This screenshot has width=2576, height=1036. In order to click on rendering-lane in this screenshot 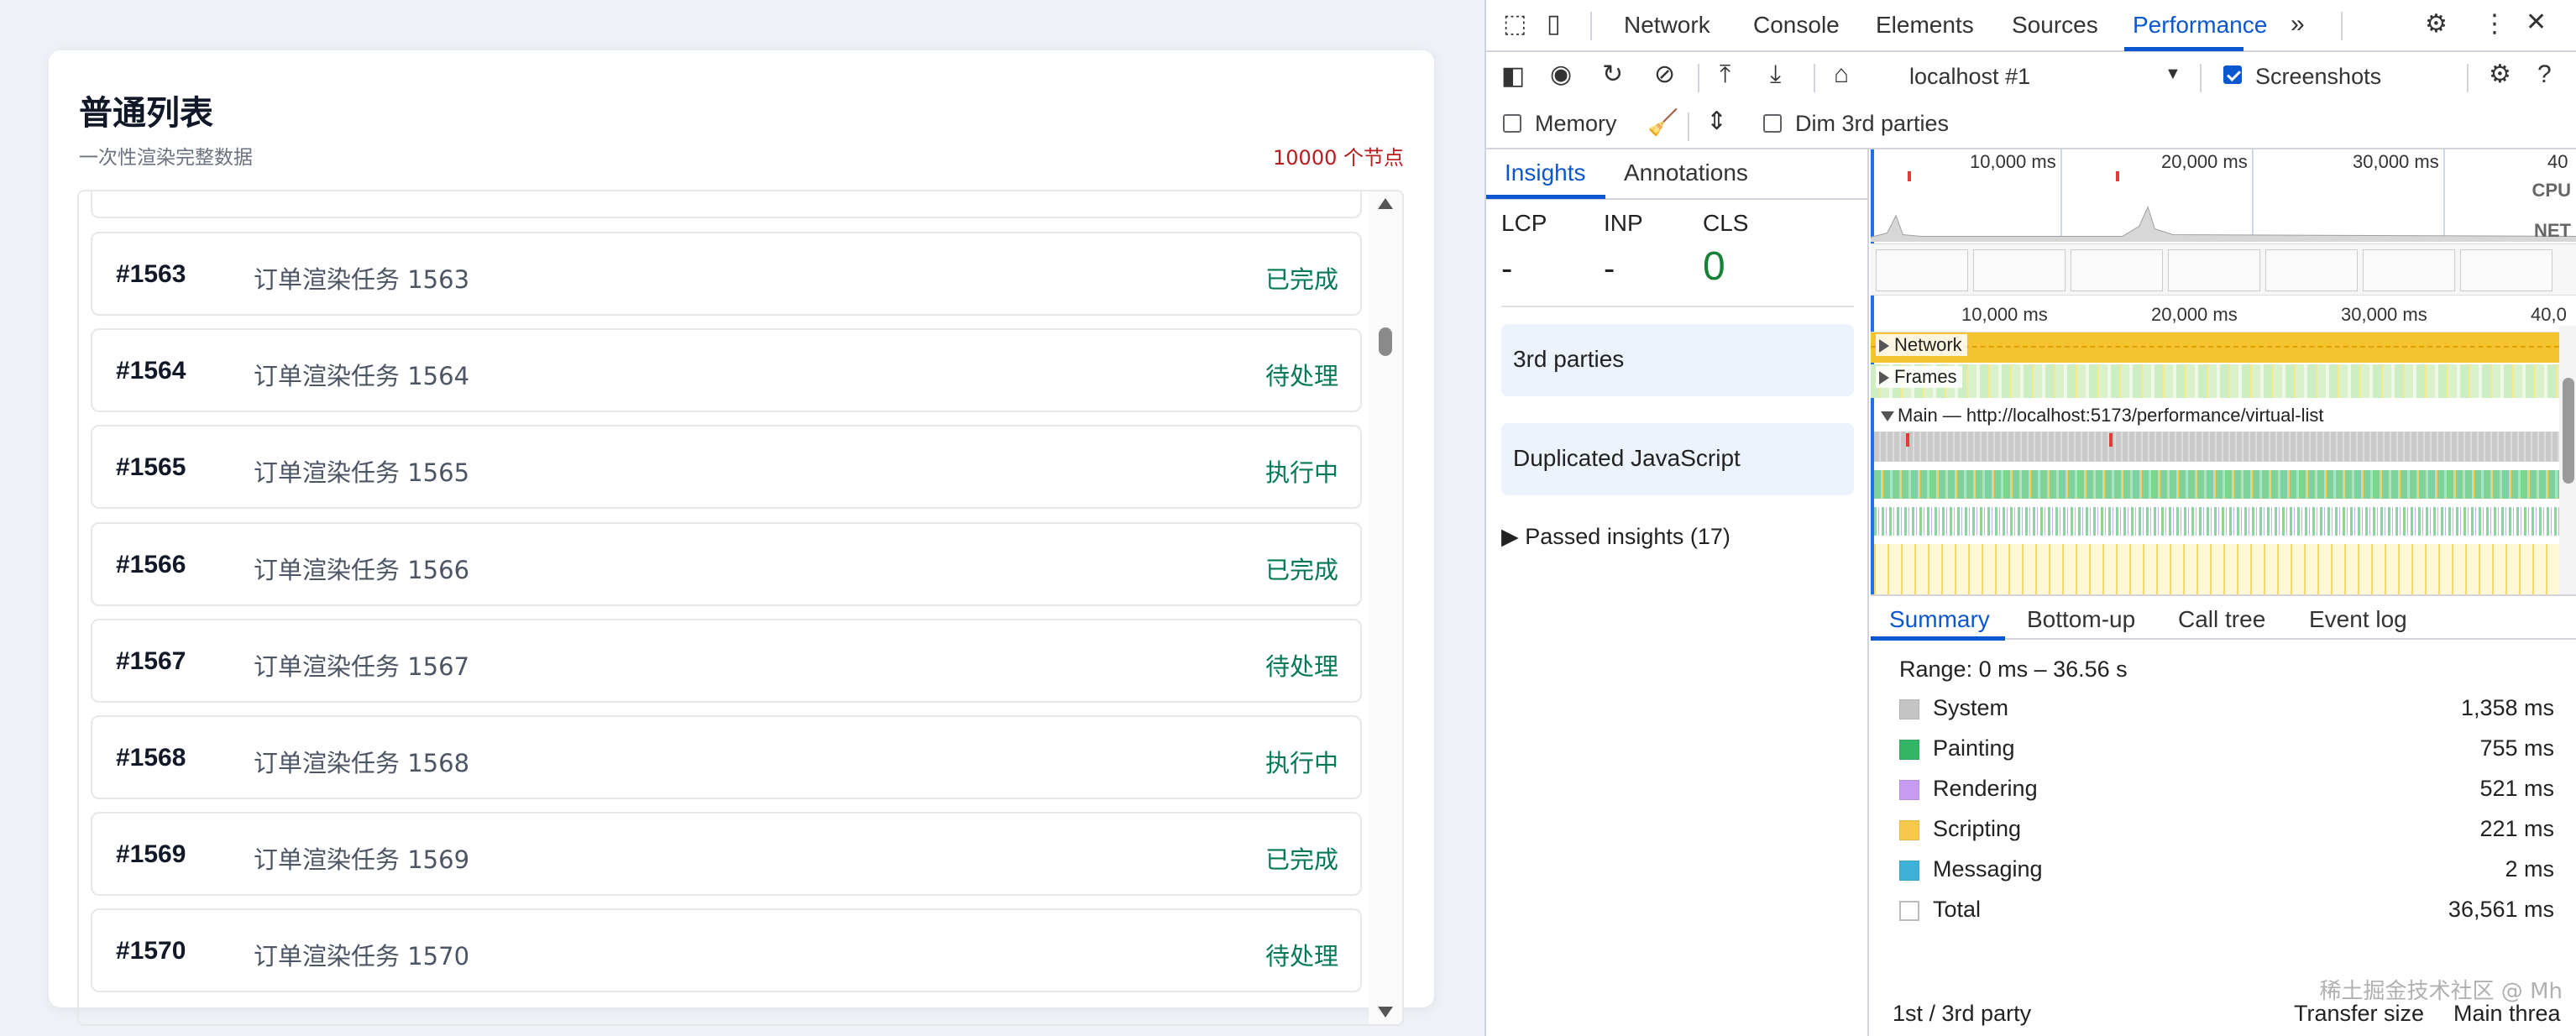, I will do `click(2217, 521)`.